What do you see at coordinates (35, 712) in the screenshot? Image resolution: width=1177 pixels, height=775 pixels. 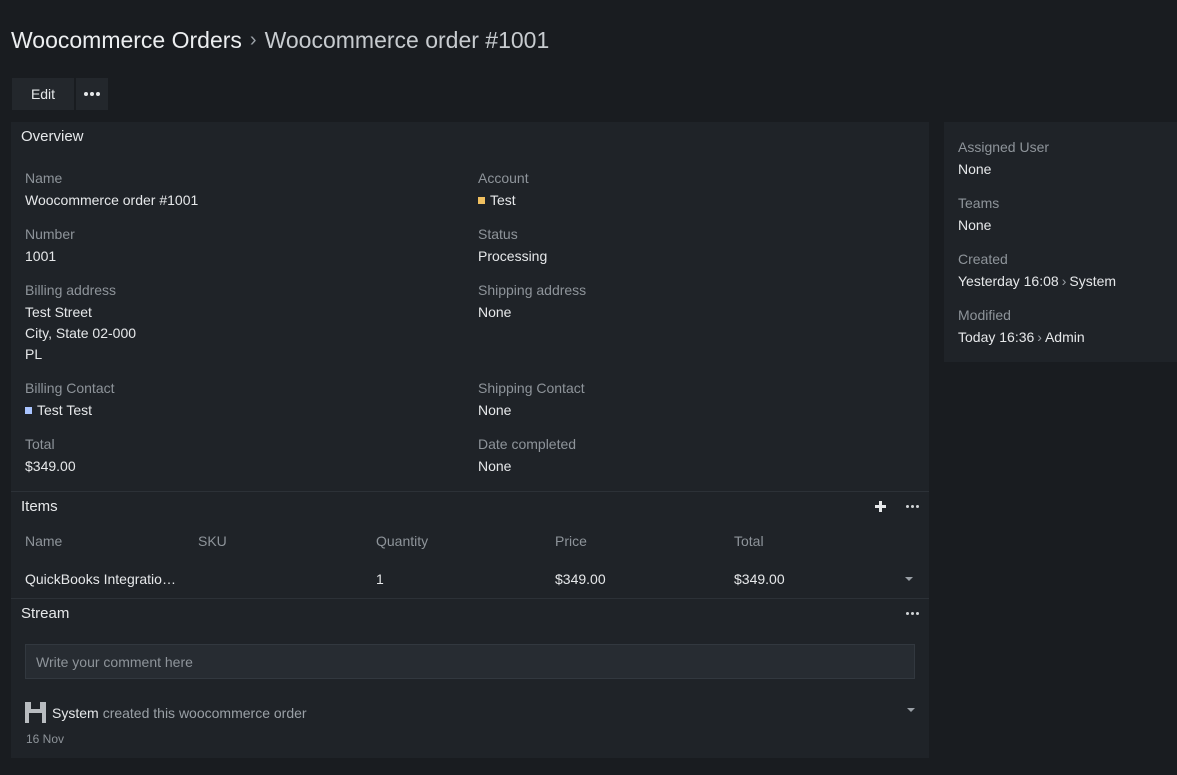 I see `system-avatar-icon` at bounding box center [35, 712].